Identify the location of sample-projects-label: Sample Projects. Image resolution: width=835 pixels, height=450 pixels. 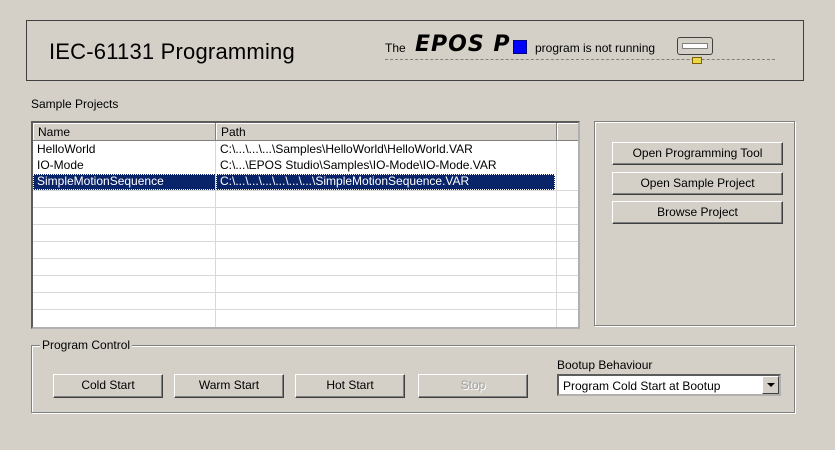
(75, 104).